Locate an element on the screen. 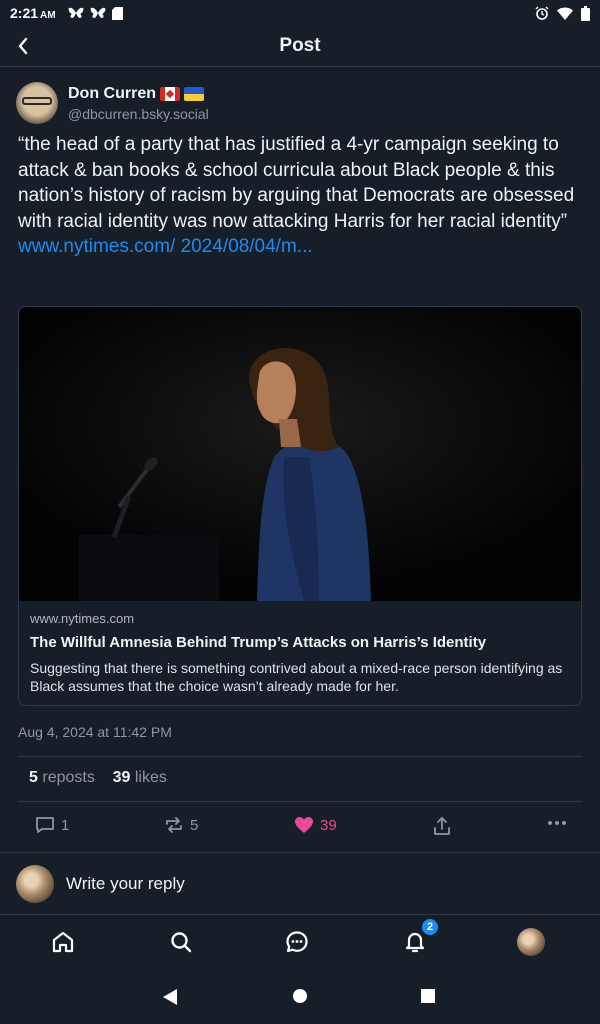 The height and width of the screenshot is (1024, 600). share-button is located at coordinates (442, 826).